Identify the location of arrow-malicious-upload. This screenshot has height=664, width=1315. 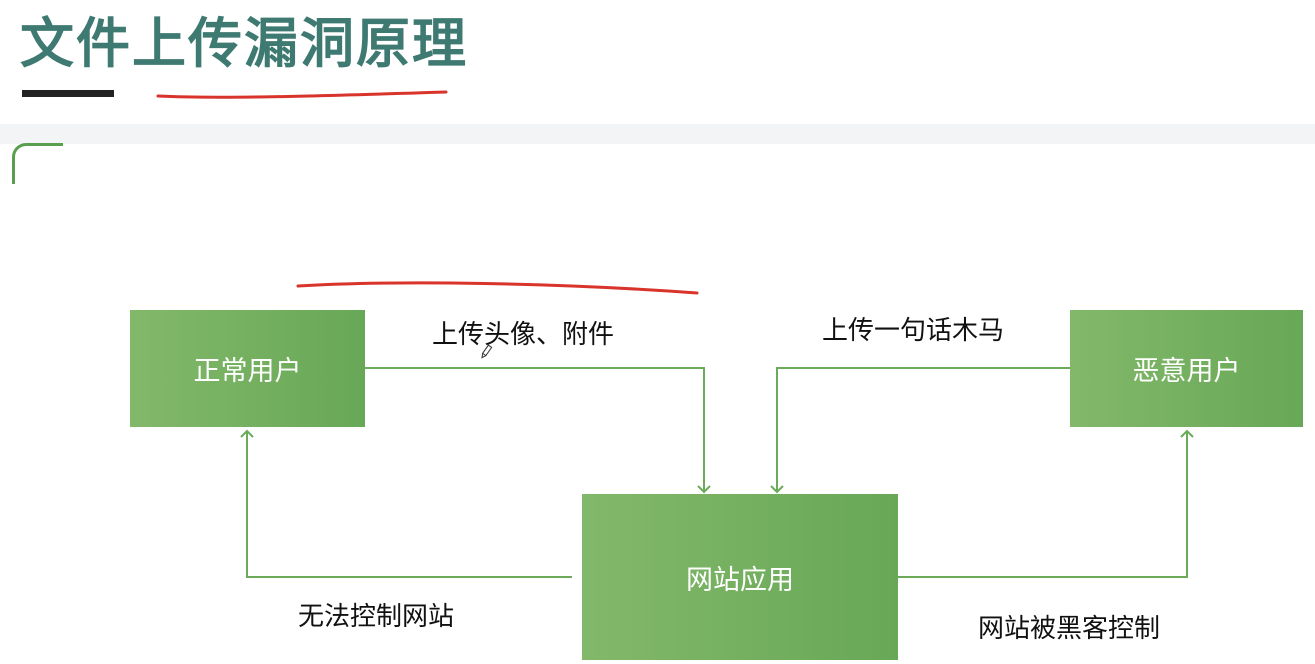
(920, 430).